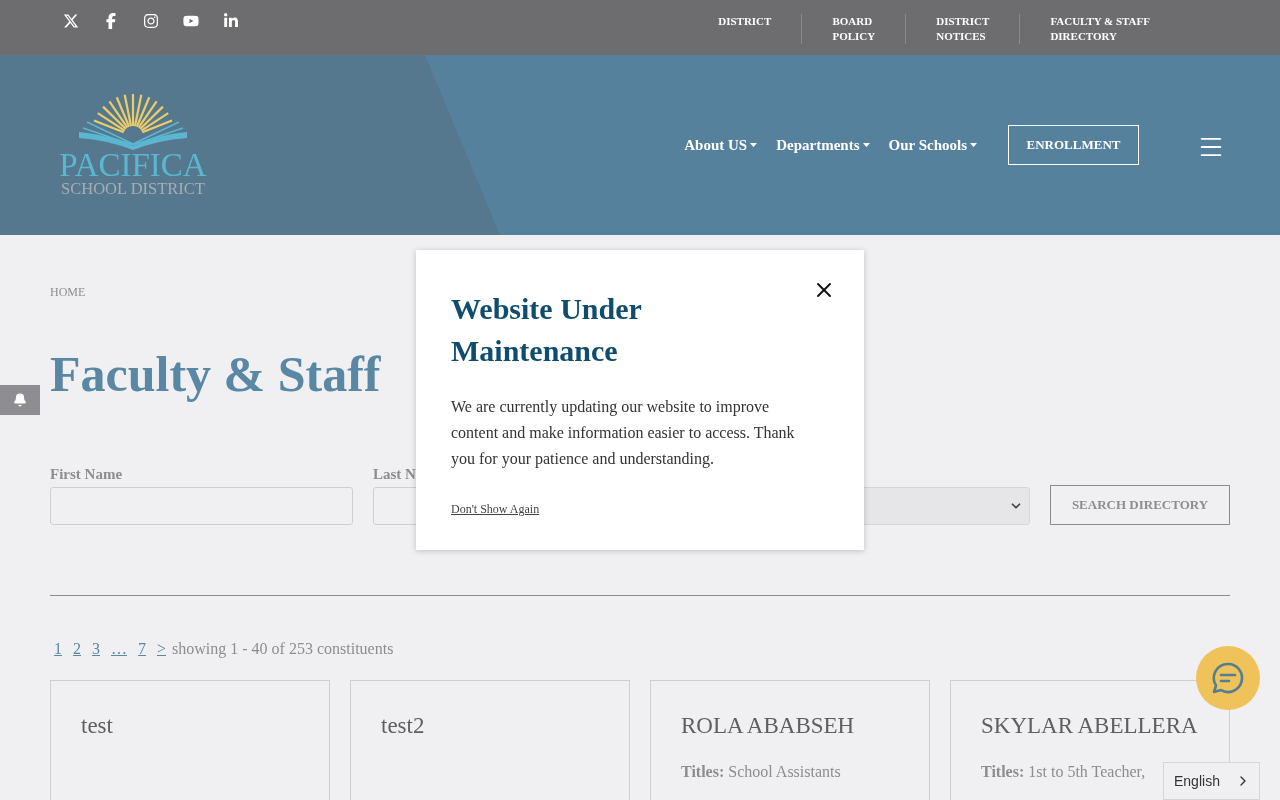 The height and width of the screenshot is (800, 1280). Describe the element at coordinates (1064, 772) in the screenshot. I see `staff-titles: Titles: 1st to 5th Teacher,` at that location.